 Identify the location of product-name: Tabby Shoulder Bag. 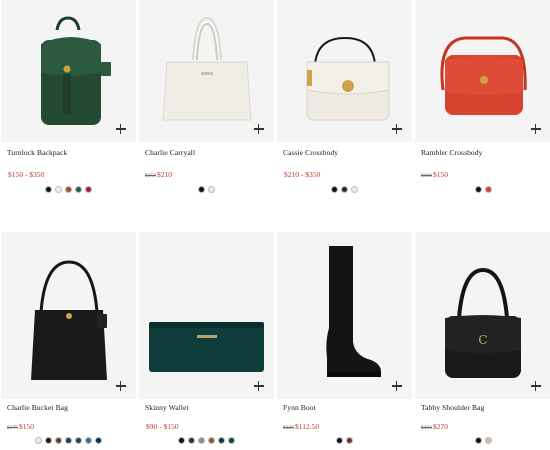
(482, 407).